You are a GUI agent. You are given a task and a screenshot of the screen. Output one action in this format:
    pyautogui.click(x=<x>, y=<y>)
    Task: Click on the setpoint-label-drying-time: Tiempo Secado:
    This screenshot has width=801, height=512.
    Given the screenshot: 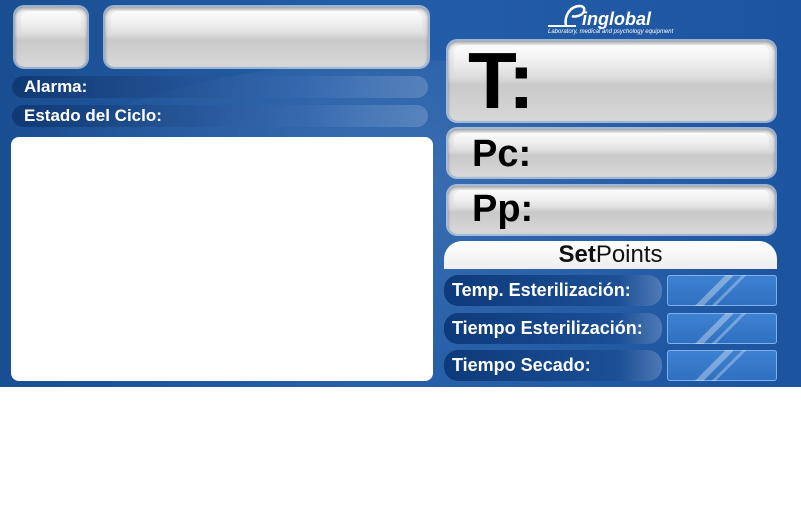 What is the action you would take?
    pyautogui.click(x=553, y=365)
    